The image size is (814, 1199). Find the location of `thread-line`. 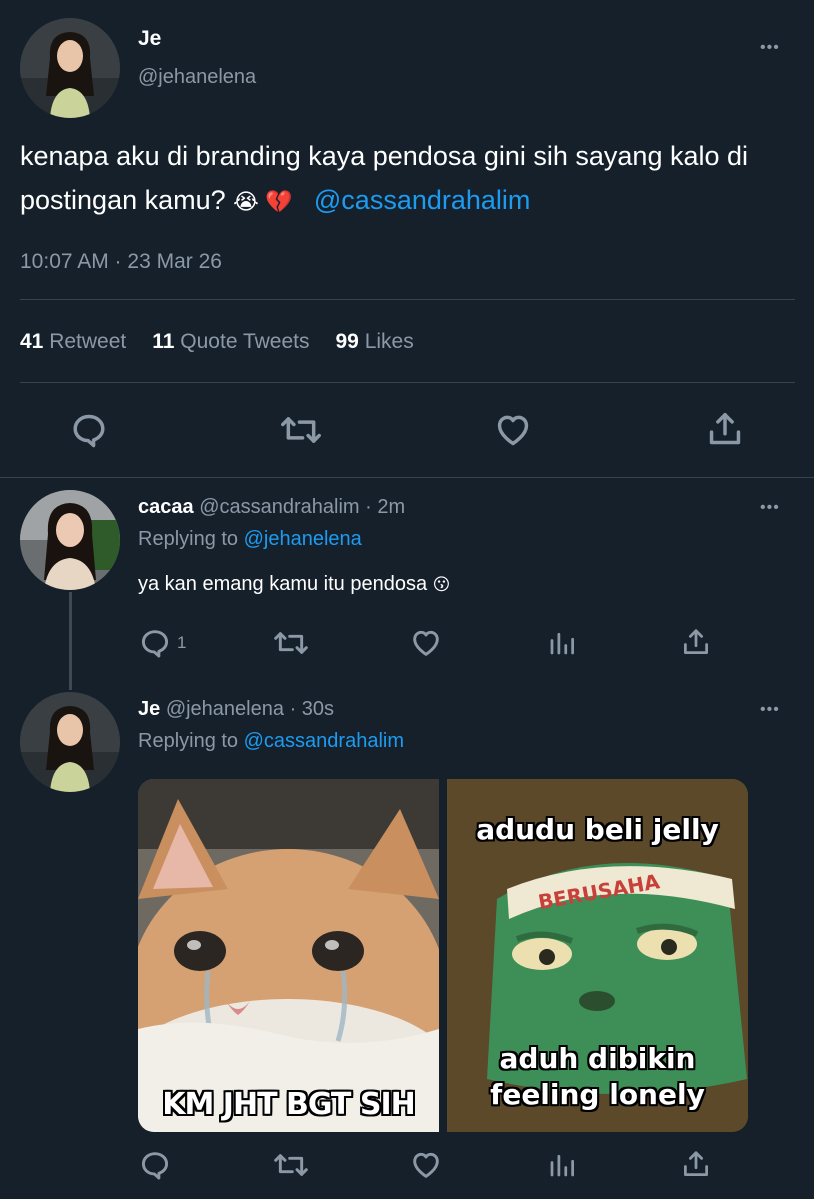

thread-line is located at coordinates (70, 641).